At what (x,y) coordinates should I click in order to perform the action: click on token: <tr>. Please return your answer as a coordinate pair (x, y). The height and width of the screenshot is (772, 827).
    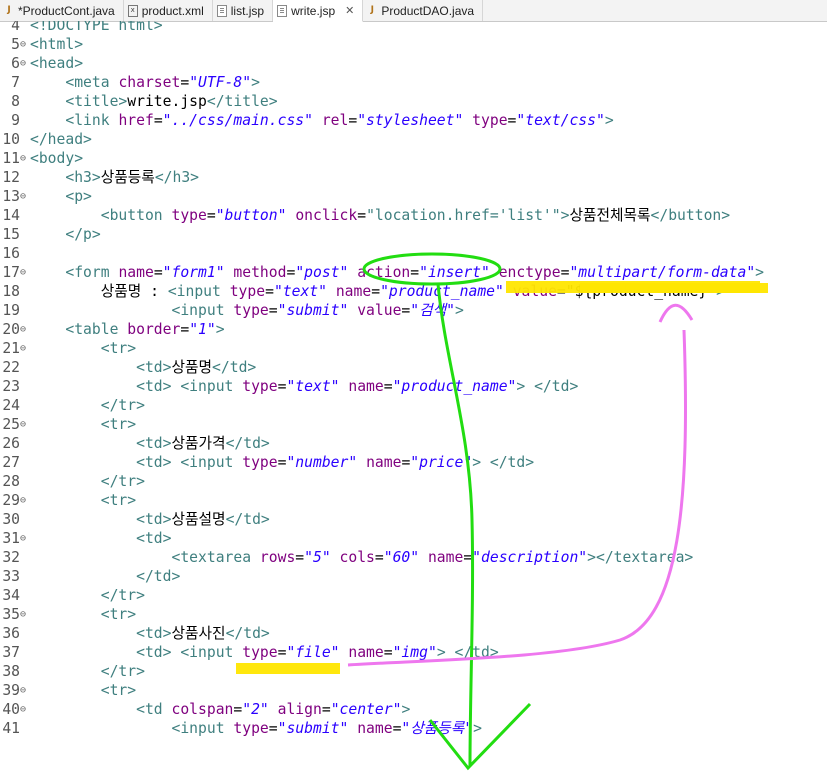
    Looking at the image, I should click on (118, 614).